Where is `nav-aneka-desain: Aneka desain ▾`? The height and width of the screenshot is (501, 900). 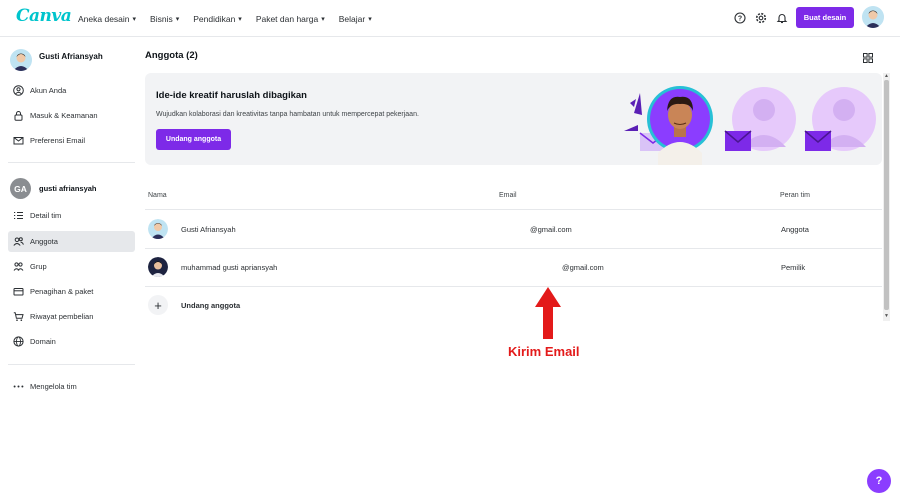 nav-aneka-desain: Aneka desain ▾ is located at coordinates (107, 19).